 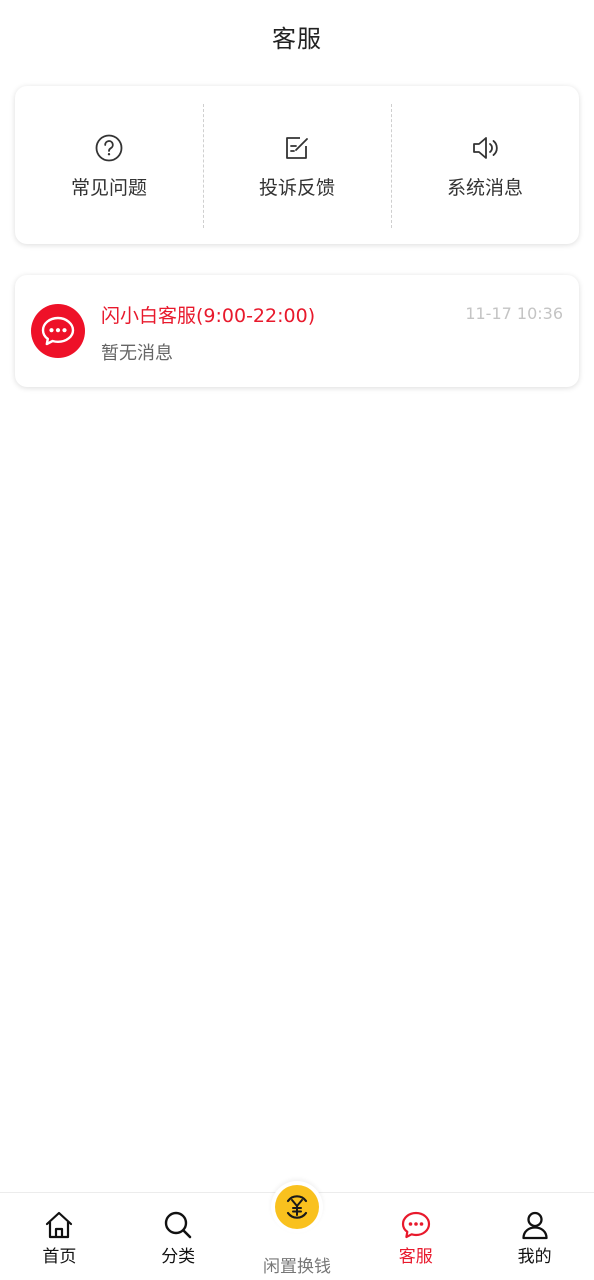 What do you see at coordinates (109, 165) in the screenshot?
I see `faq-button: 常见问题` at bounding box center [109, 165].